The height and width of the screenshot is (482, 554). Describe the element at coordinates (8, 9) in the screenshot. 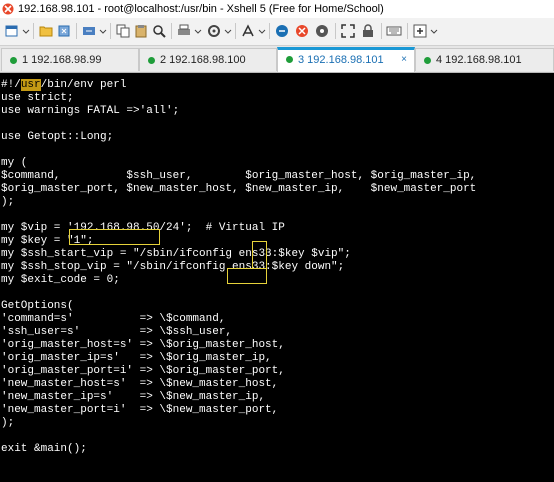

I see `xshell-logo-icon` at that location.